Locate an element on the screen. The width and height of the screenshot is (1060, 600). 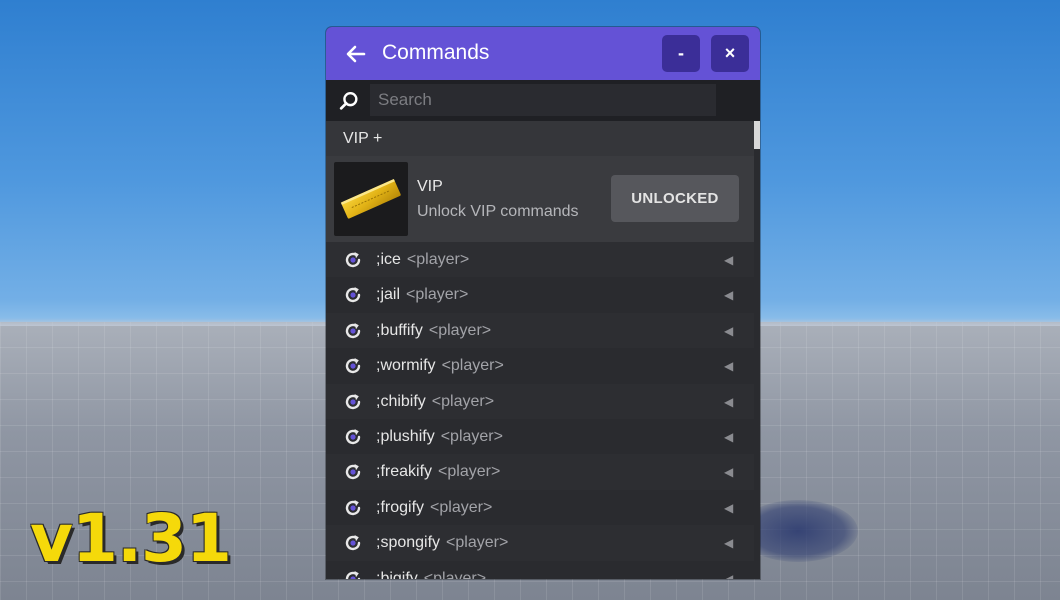
command-row: ;frogify <player> ◀ is located at coordinates (540, 507).